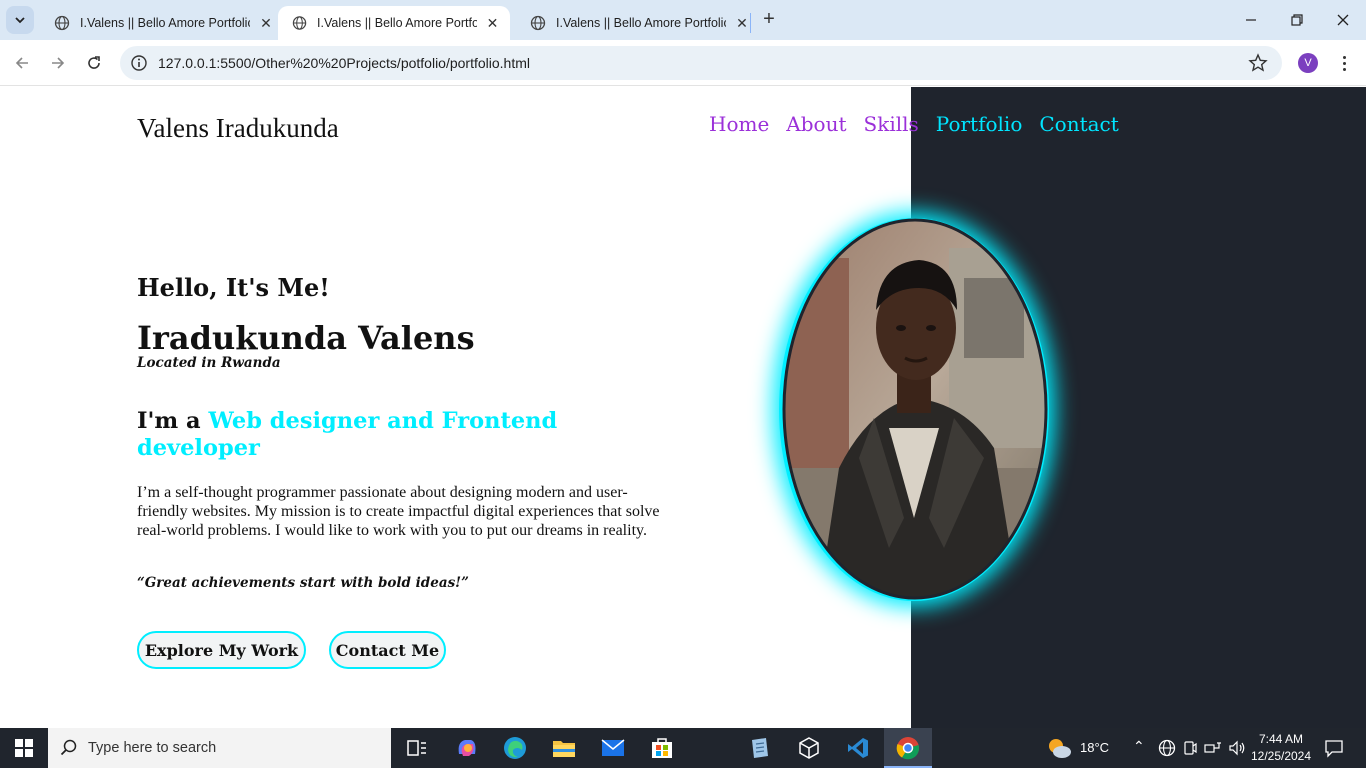 The height and width of the screenshot is (768, 1366). What do you see at coordinates (1139, 746) in the screenshot?
I see `chevron-up-icon: ⌃` at bounding box center [1139, 746].